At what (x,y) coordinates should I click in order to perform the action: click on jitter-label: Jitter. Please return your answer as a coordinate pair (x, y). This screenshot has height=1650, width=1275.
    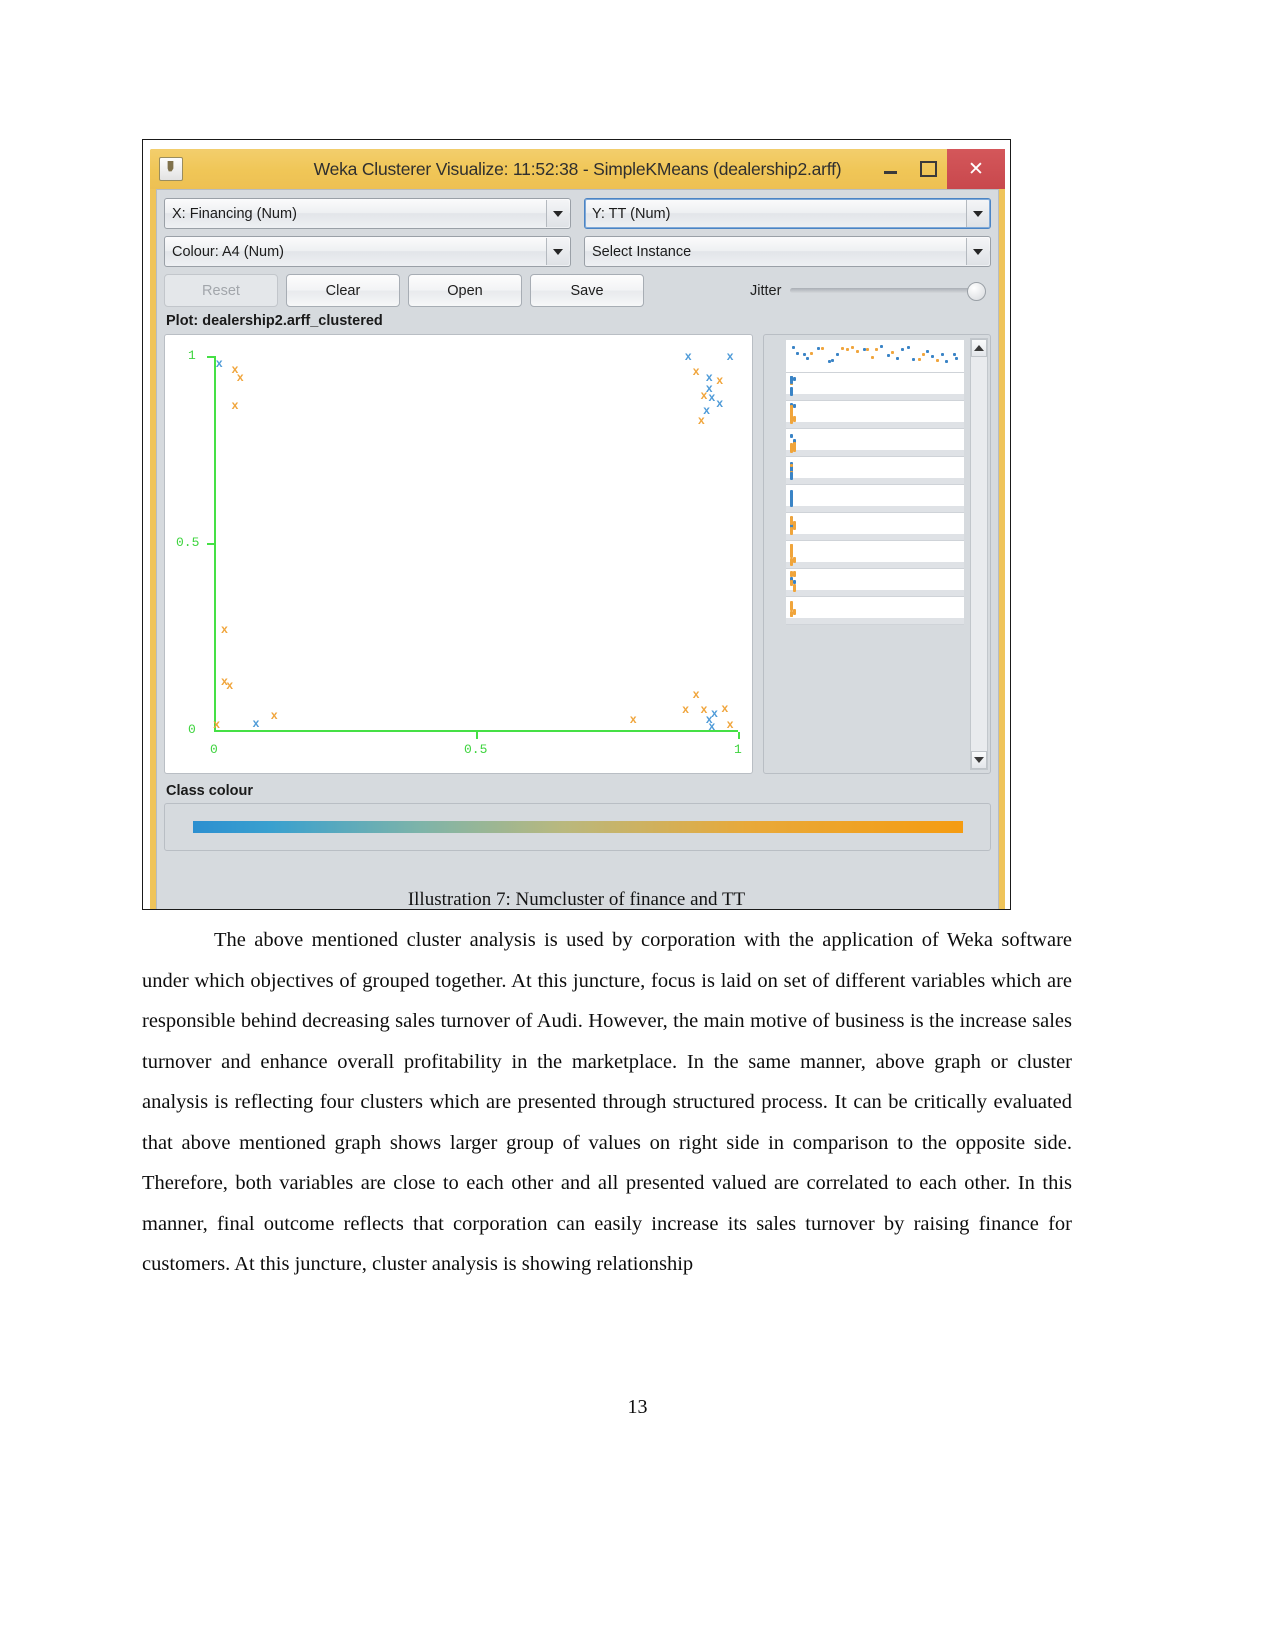
    Looking at the image, I should click on (766, 290).